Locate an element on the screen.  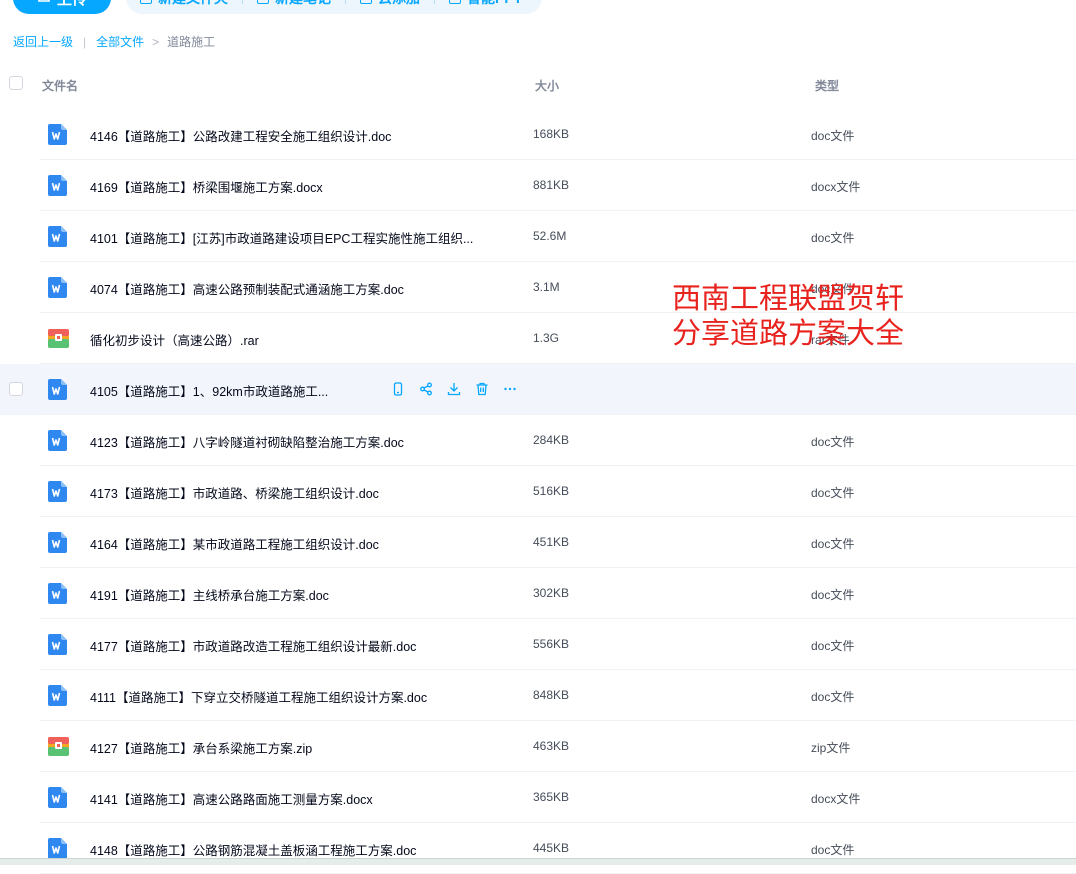
file-size: 1.3G is located at coordinates (546, 338).